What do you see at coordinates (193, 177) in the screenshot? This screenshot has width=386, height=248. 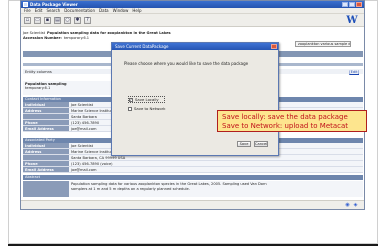 I see `abstract-section-head: Abstract` at bounding box center [193, 177].